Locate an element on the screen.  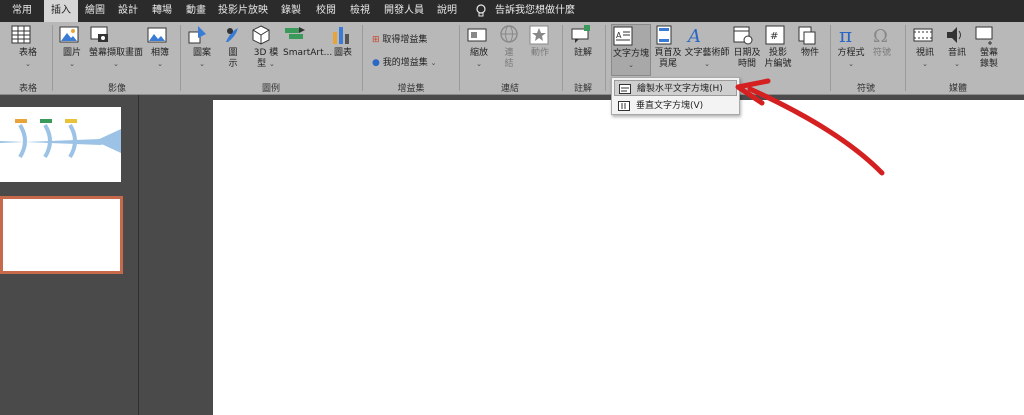
my-addins-label: 我的增益集 is located at coordinates (405, 63).